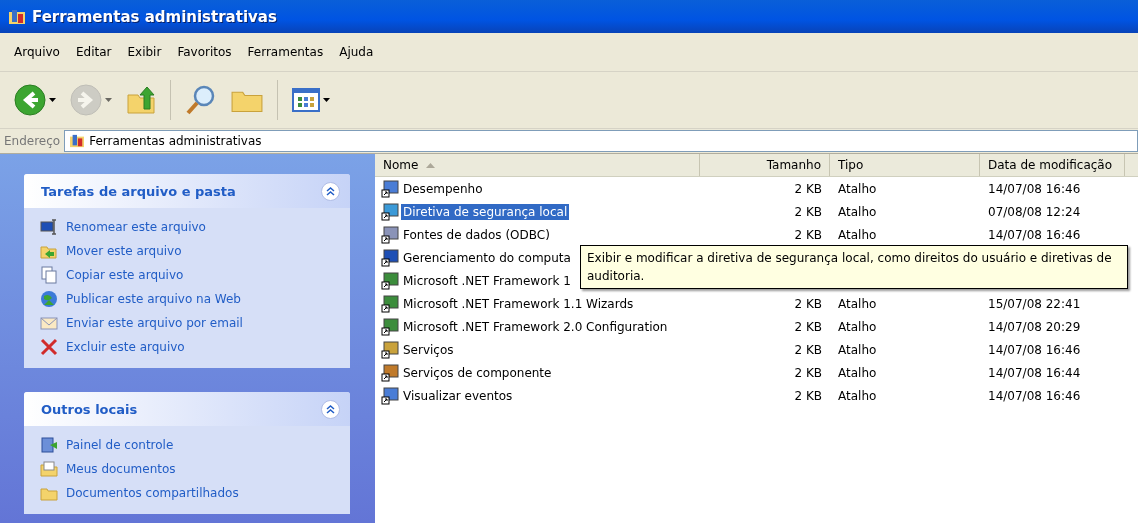 This screenshot has height=523, width=1138. Describe the element at coordinates (1034, 372) in the screenshot. I see `table-cell-text: 14/07/08 16:44` at that location.